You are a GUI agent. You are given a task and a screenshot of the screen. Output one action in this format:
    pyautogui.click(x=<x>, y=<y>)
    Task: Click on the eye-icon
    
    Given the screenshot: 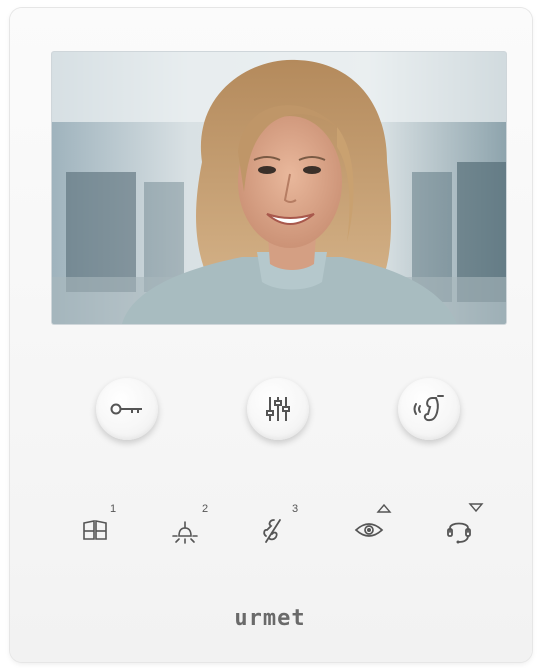 What is the action you would take?
    pyautogui.click(x=369, y=530)
    